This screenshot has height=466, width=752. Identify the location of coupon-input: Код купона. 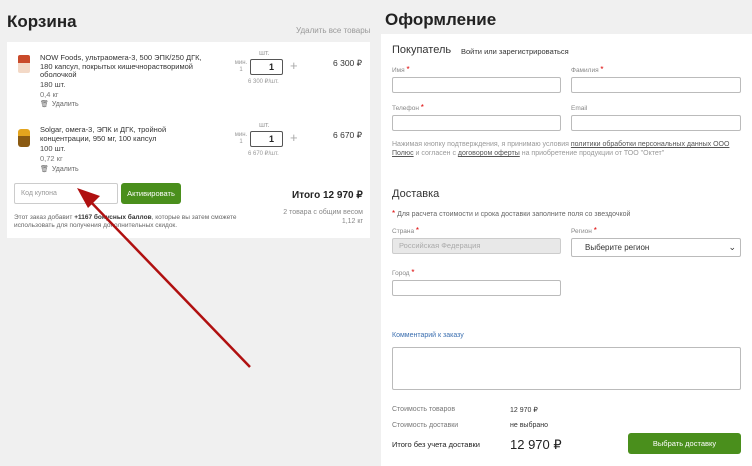
(66, 193).